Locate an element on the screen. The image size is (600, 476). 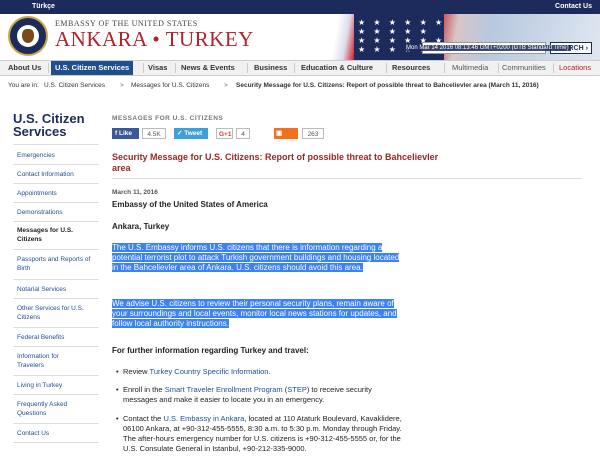
nav-visas: Visas is located at coordinates (157, 68).